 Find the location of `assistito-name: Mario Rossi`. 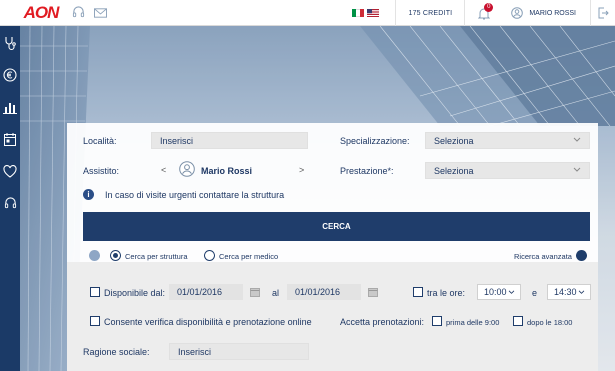

assistito-name: Mario Rossi is located at coordinates (227, 171).